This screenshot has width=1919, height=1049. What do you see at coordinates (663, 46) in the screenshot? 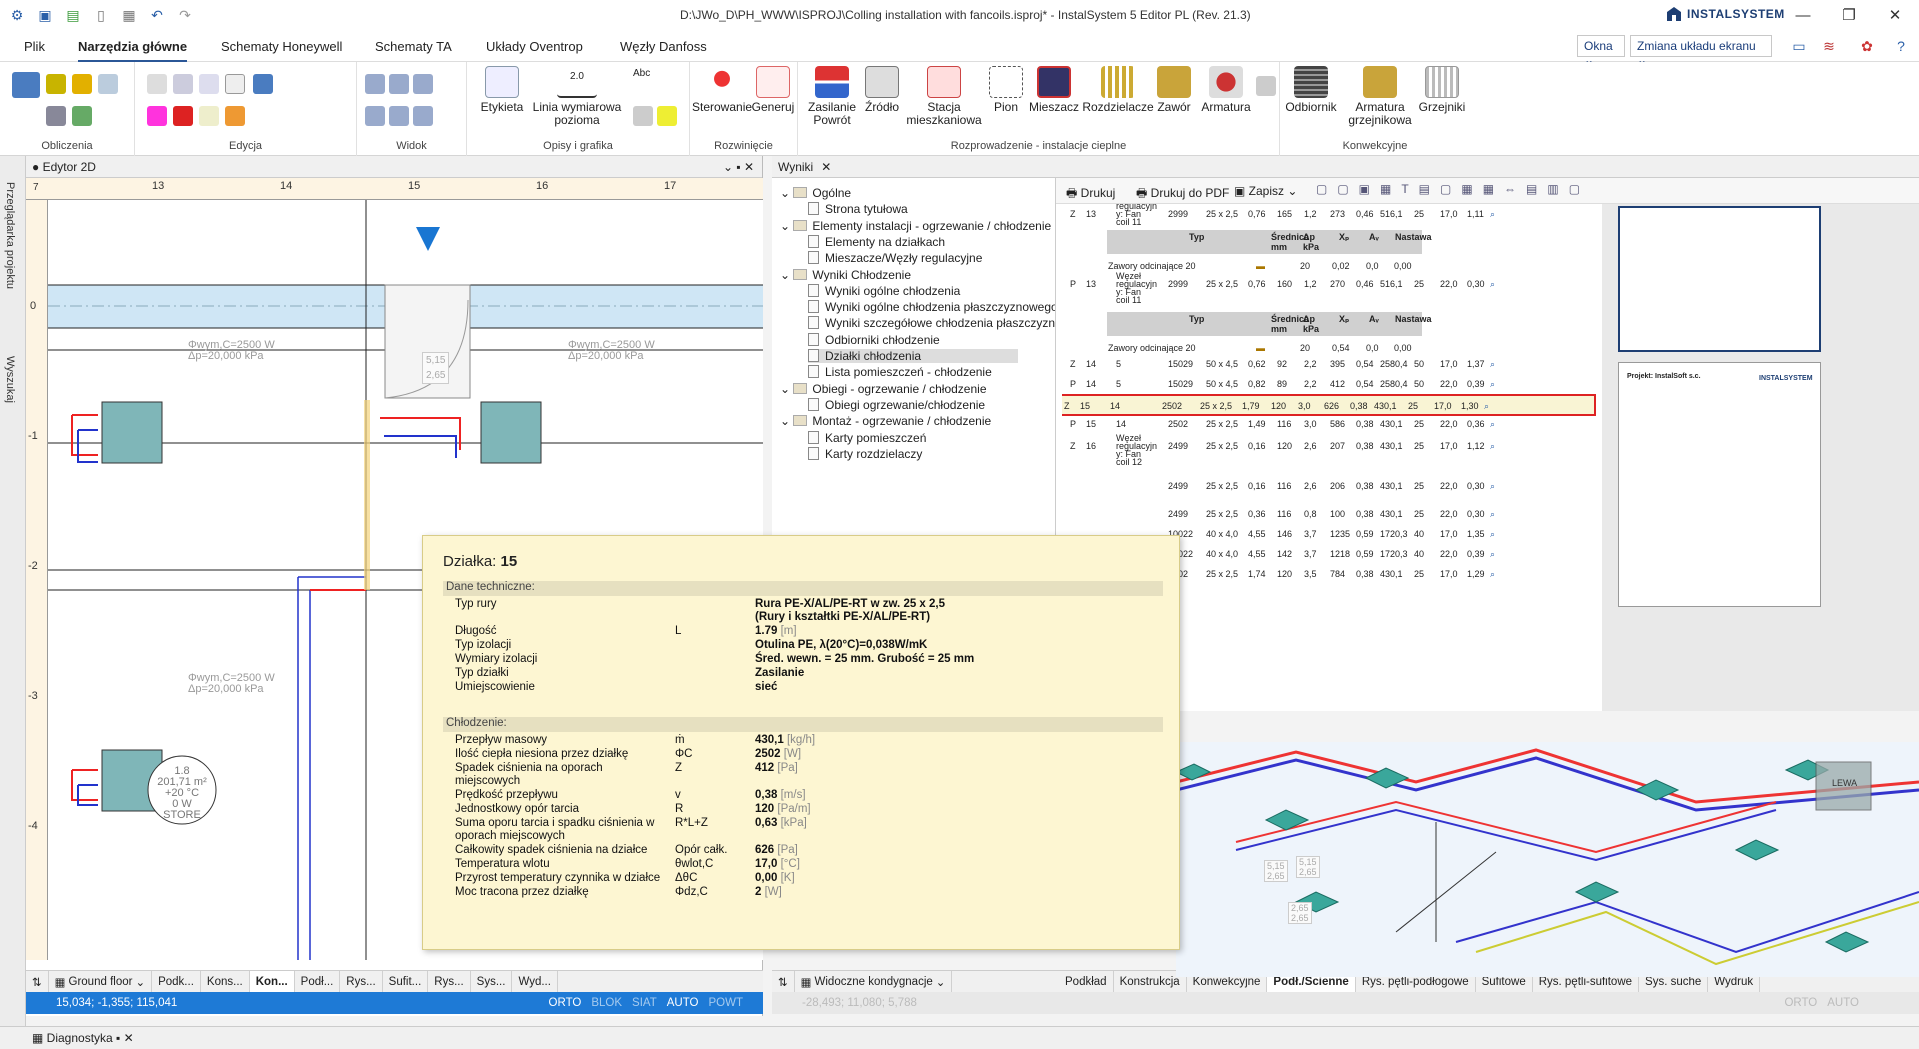
I see `tab-wezly-danfoss: Węzły Danfoss` at bounding box center [663, 46].